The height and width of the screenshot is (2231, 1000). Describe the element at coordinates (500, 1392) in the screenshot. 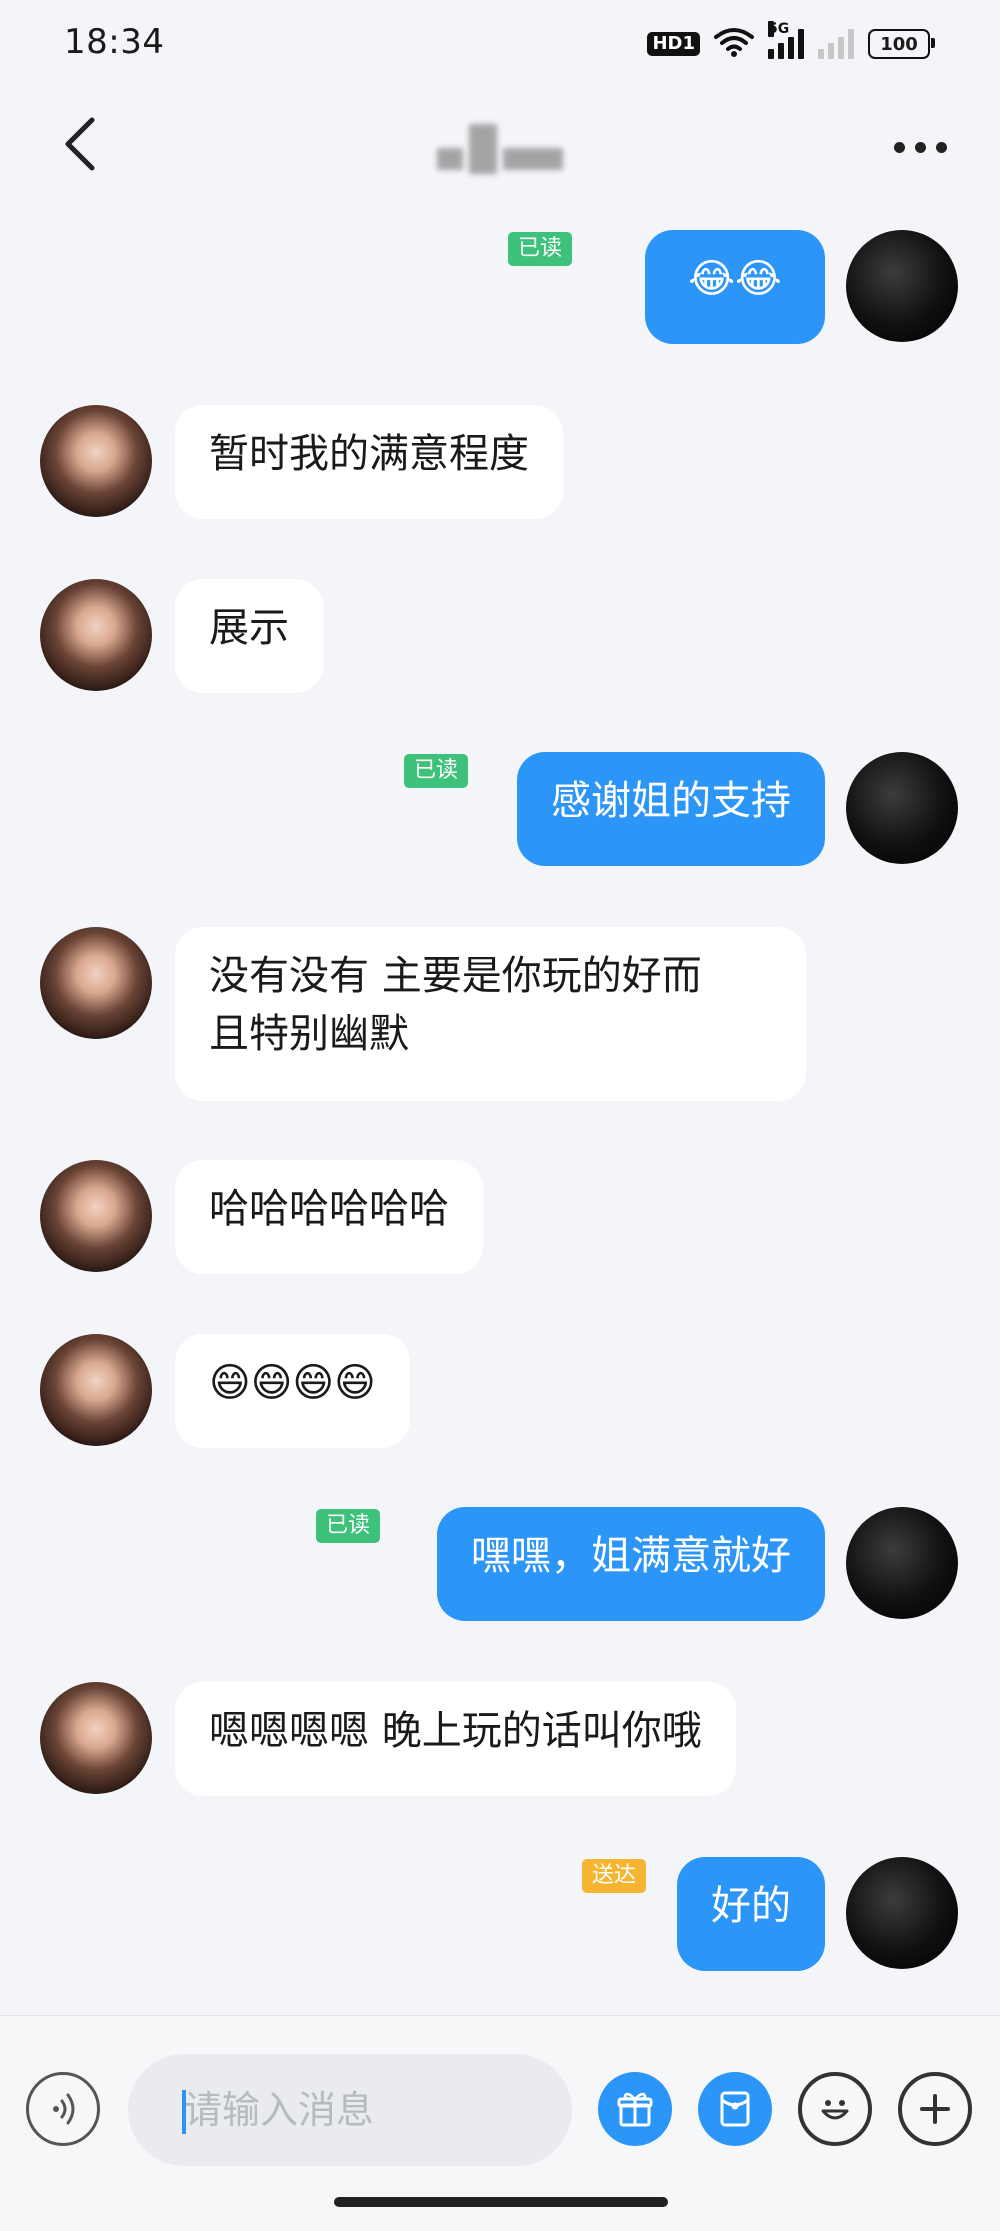

I see `message-row-incoming: 😄😄😄😄` at that location.